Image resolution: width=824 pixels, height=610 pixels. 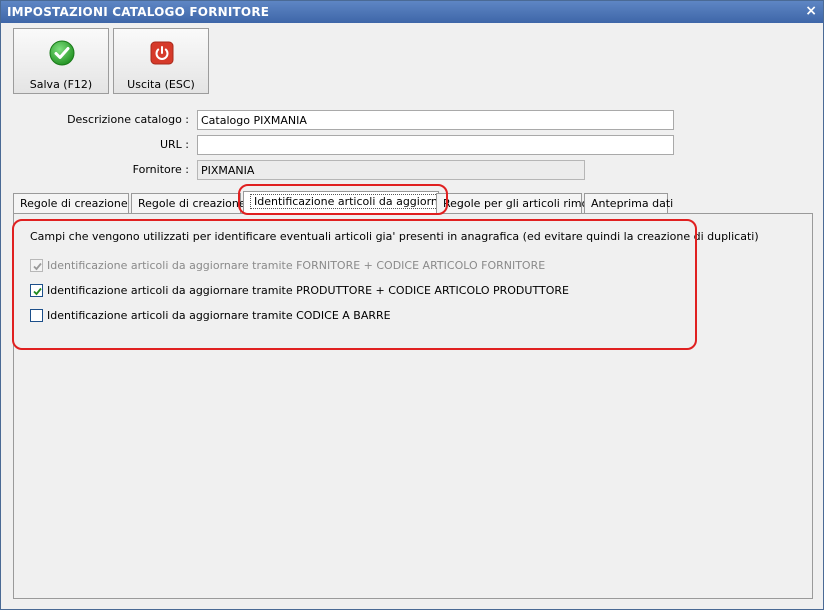 I want to click on power-icon, so click(x=162, y=53).